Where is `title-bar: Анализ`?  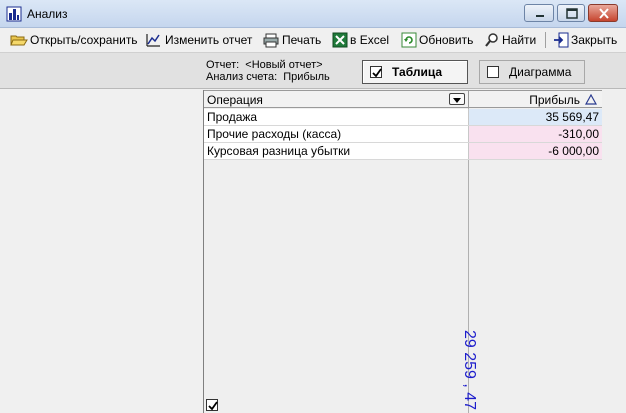
title-bar: Анализ is located at coordinates (313, 14).